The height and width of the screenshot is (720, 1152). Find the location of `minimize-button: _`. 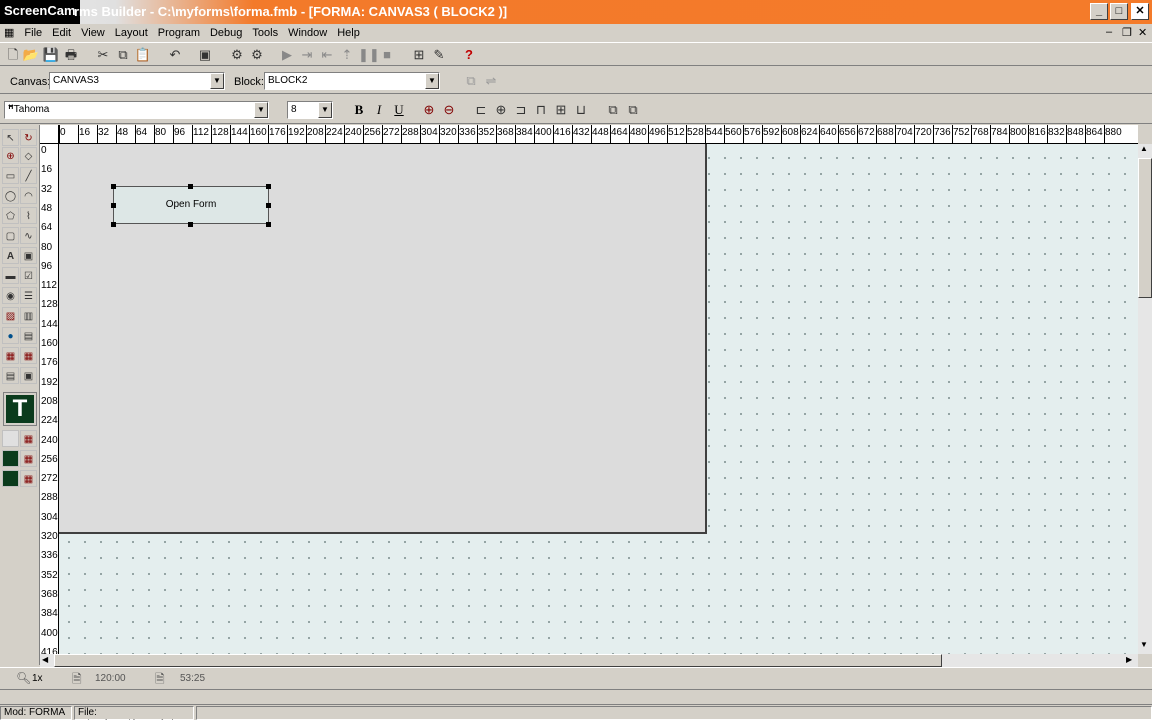

minimize-button: _ is located at coordinates (1099, 11).